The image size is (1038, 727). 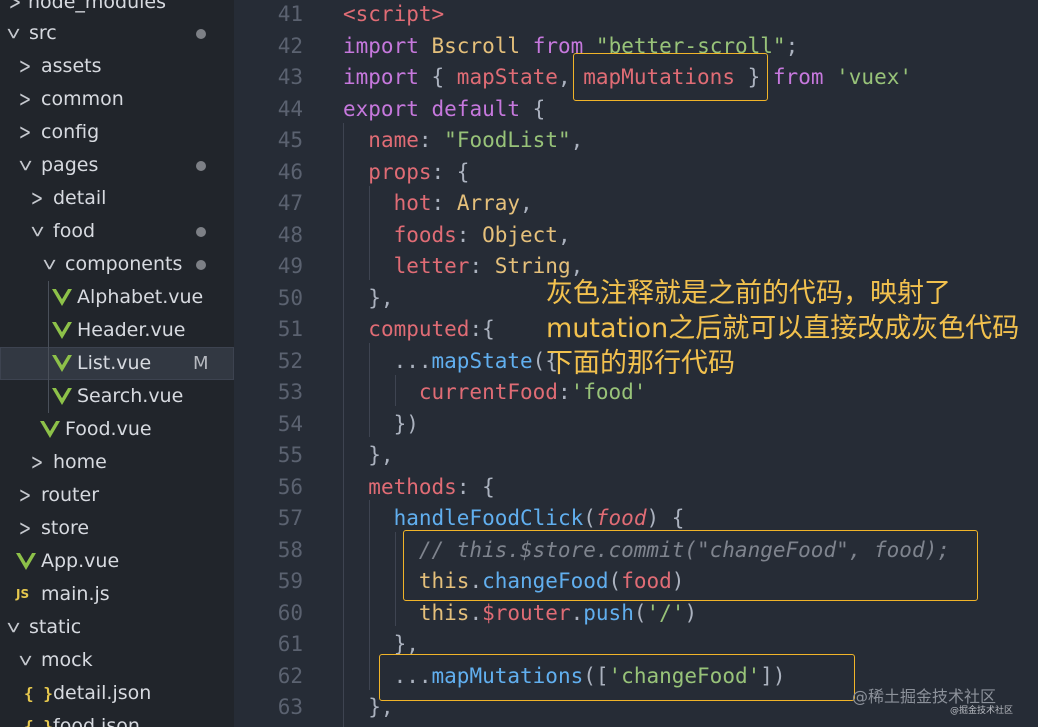 I want to click on line-number: 62, so click(x=290, y=675).